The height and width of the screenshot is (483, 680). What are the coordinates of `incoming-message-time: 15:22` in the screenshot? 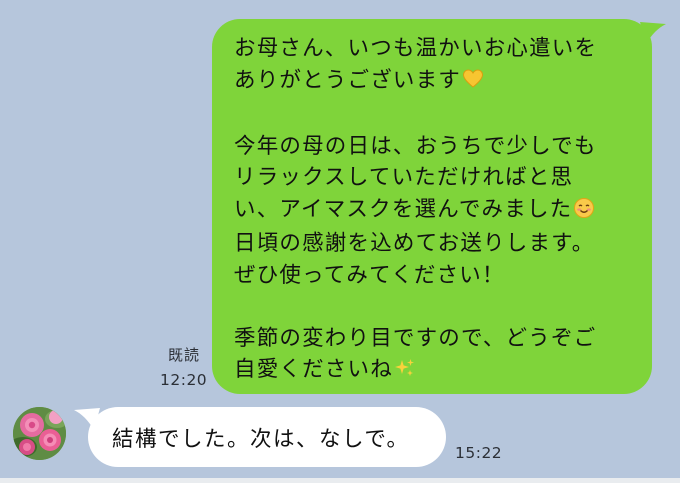 It's located at (479, 453).